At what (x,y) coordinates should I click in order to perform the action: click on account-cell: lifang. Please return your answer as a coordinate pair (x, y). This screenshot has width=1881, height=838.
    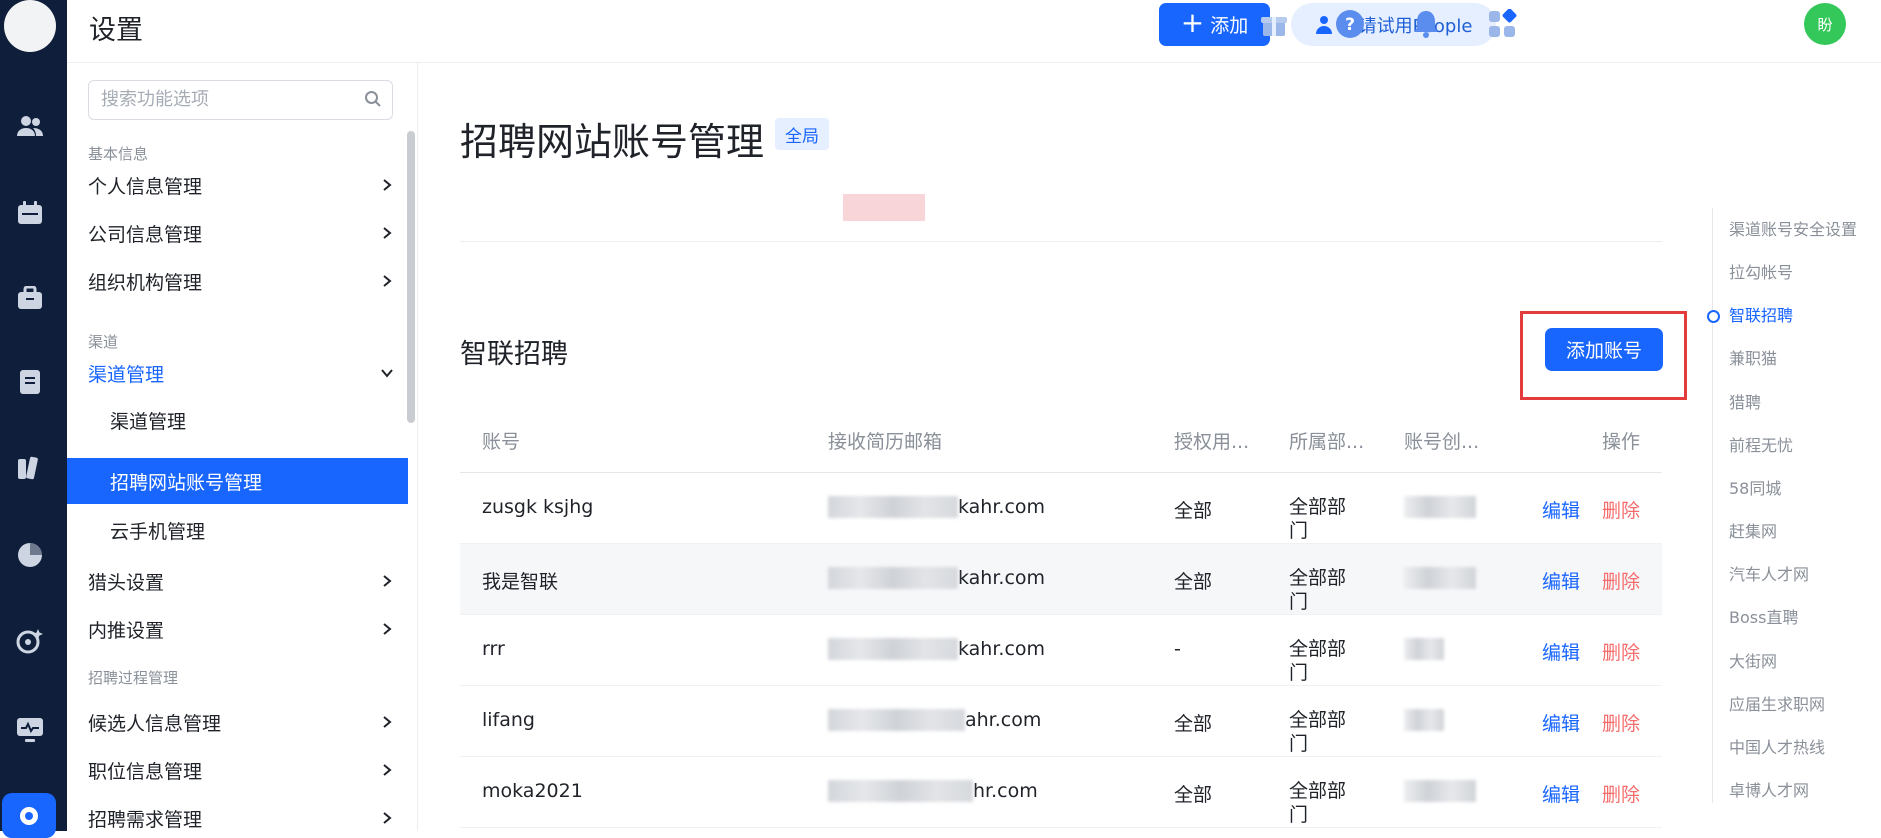
    Looking at the image, I should click on (508, 720).